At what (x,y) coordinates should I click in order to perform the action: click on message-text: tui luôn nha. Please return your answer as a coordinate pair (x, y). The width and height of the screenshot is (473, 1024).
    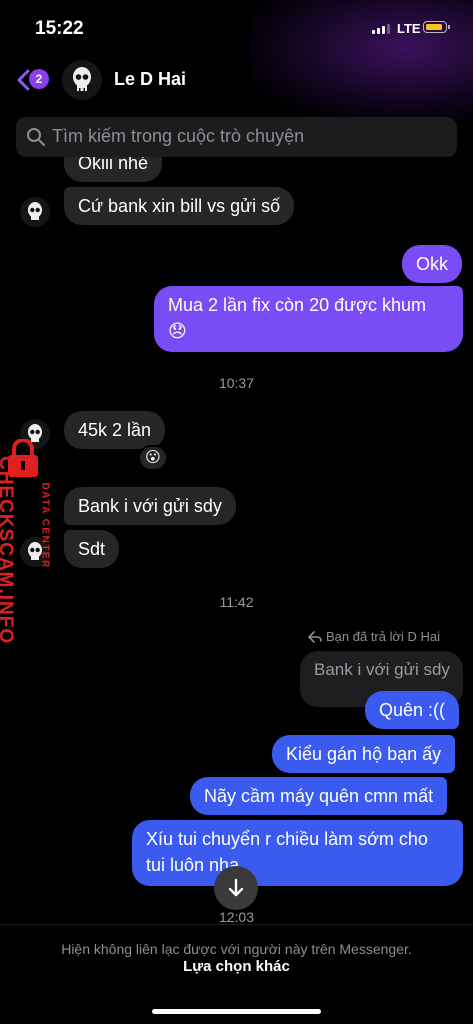
    Looking at the image, I should click on (193, 865).